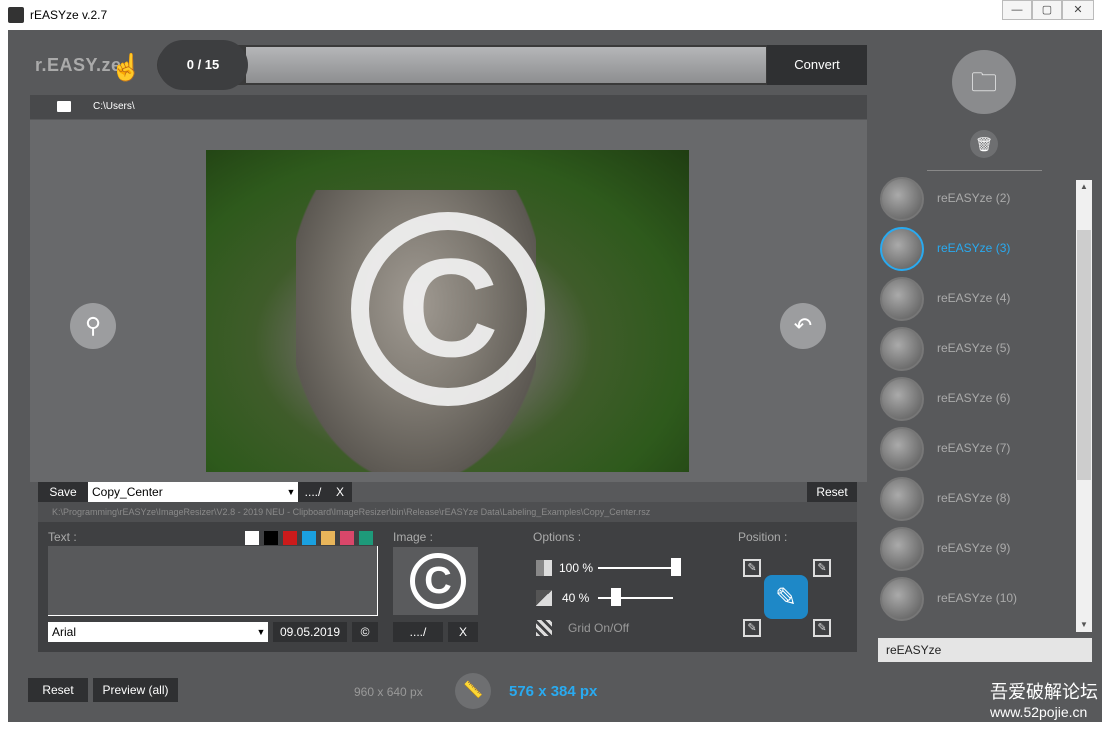  What do you see at coordinates (418, 632) in the screenshot?
I see `browse-image-button: ..../` at bounding box center [418, 632].